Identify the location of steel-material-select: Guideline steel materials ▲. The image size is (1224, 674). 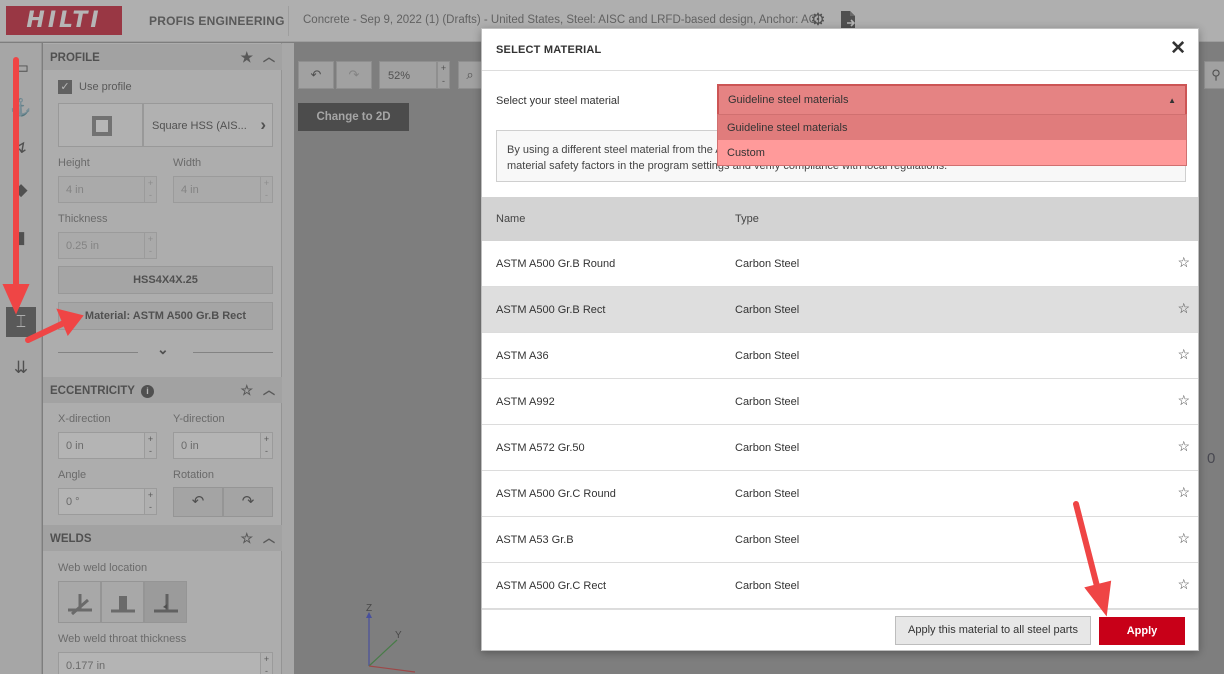
(952, 100).